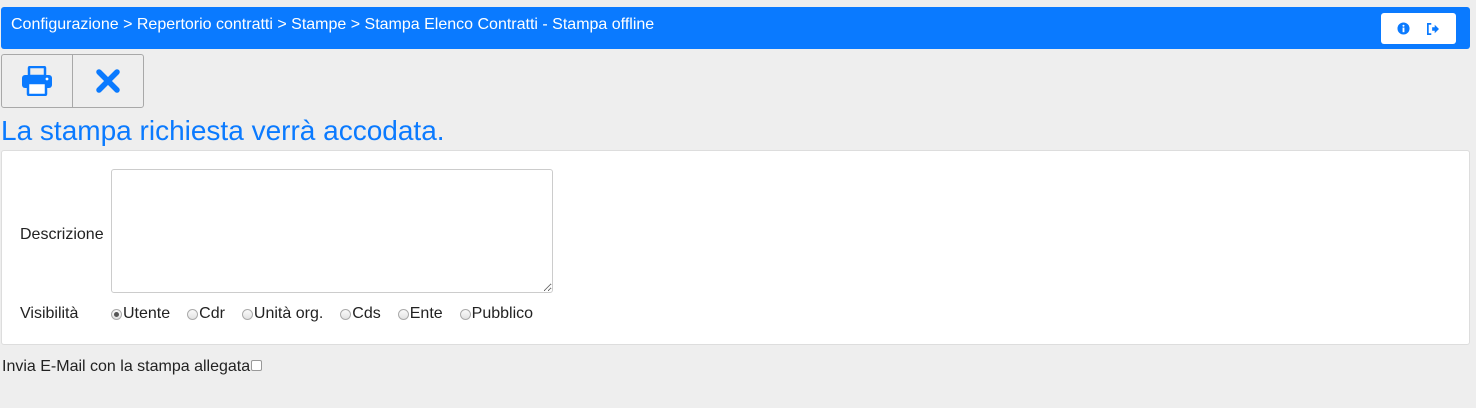 The height and width of the screenshot is (408, 1476). Describe the element at coordinates (126, 366) in the screenshot. I see `email-label: Invia E-Mail con la stampa allegata` at that location.